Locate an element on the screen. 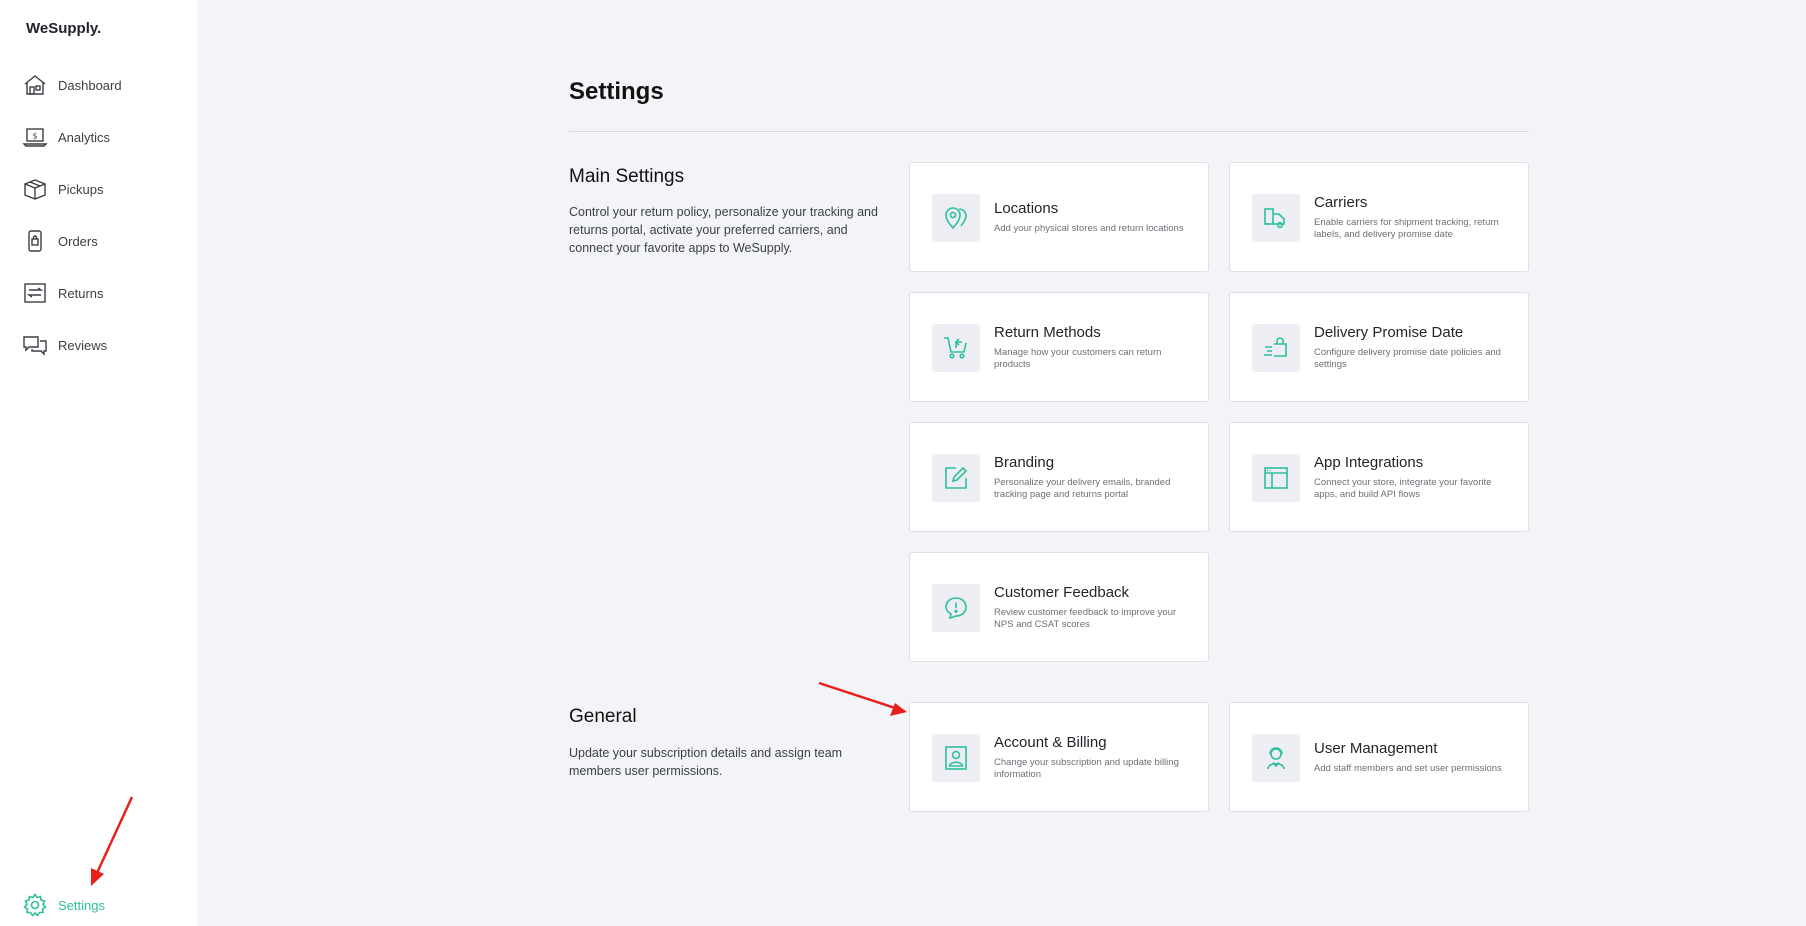 This screenshot has height=926, width=1806. card-title: App Integrations is located at coordinates (1369, 462).